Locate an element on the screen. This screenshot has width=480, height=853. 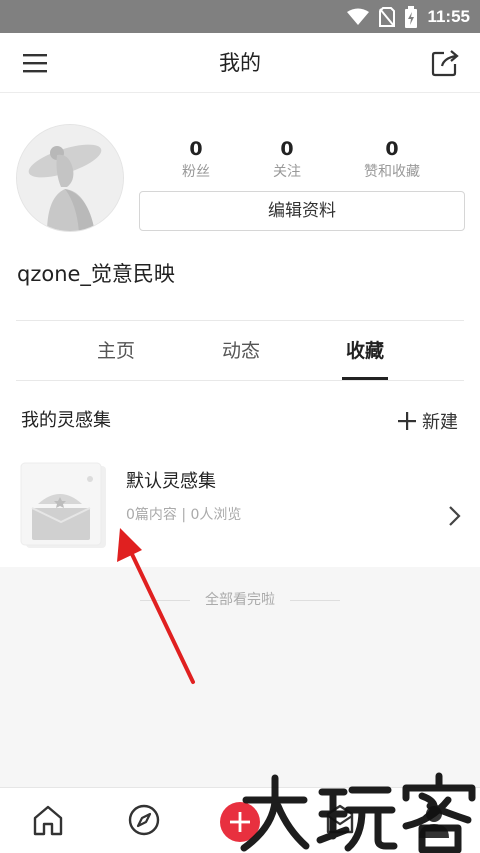
status-icons: 11:55 is located at coordinates (408, 16).